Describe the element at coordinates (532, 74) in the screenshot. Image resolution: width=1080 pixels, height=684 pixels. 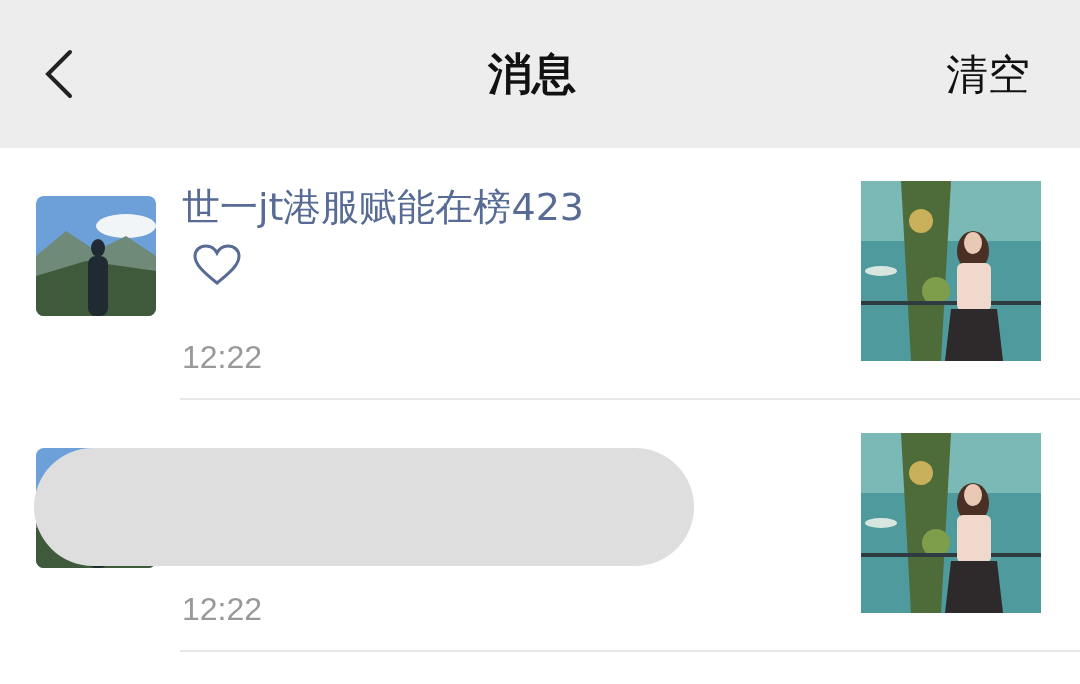
I see `page-title: 消息` at that location.